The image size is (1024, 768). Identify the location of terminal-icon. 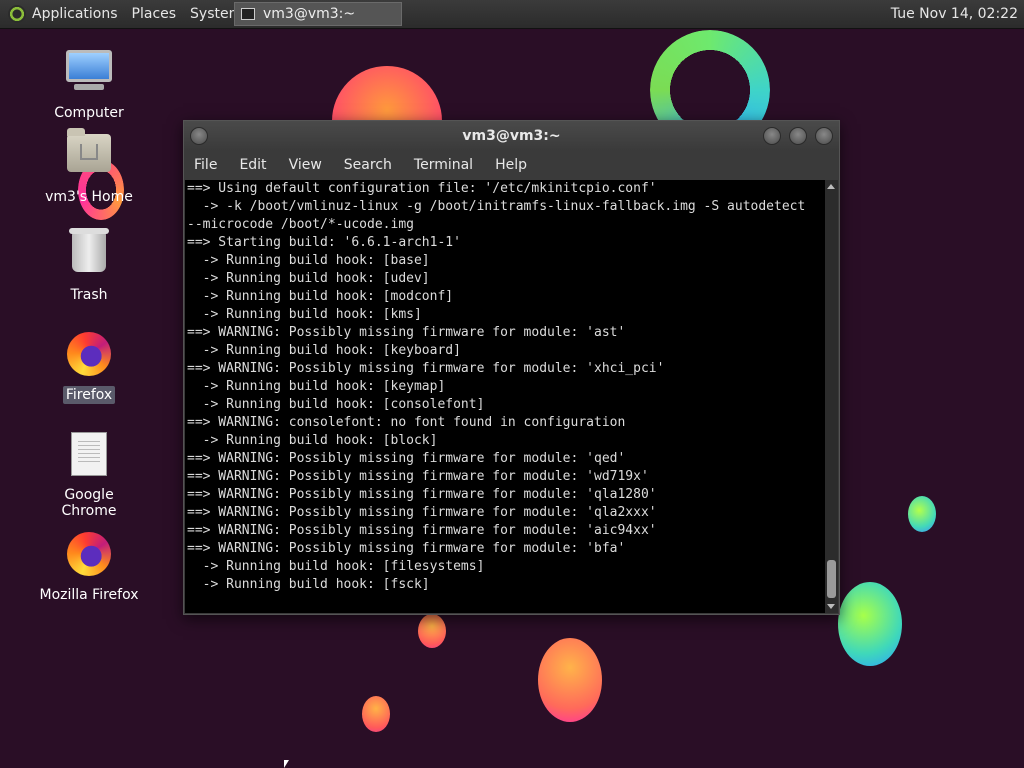
(248, 14).